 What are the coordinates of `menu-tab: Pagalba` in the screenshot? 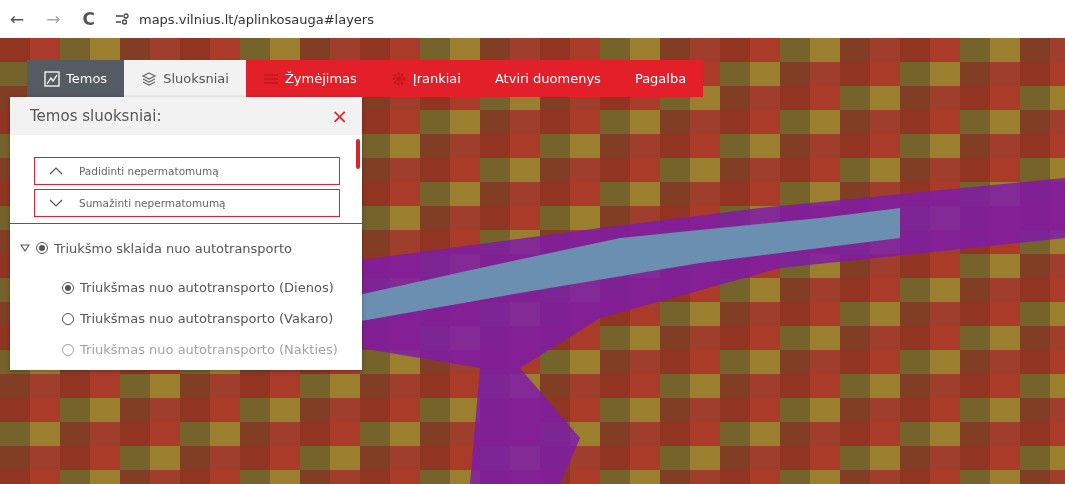 It's located at (660, 78).